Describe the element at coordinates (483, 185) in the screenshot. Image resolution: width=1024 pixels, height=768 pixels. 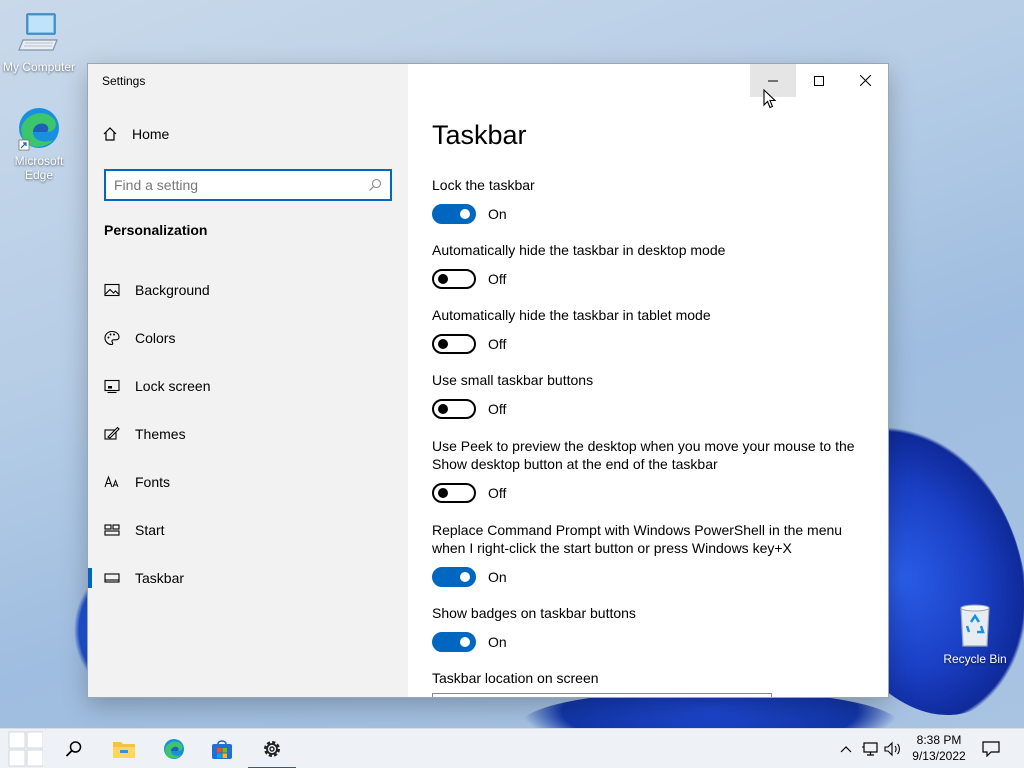
I see `setting-label: Lock the taskbar` at that location.